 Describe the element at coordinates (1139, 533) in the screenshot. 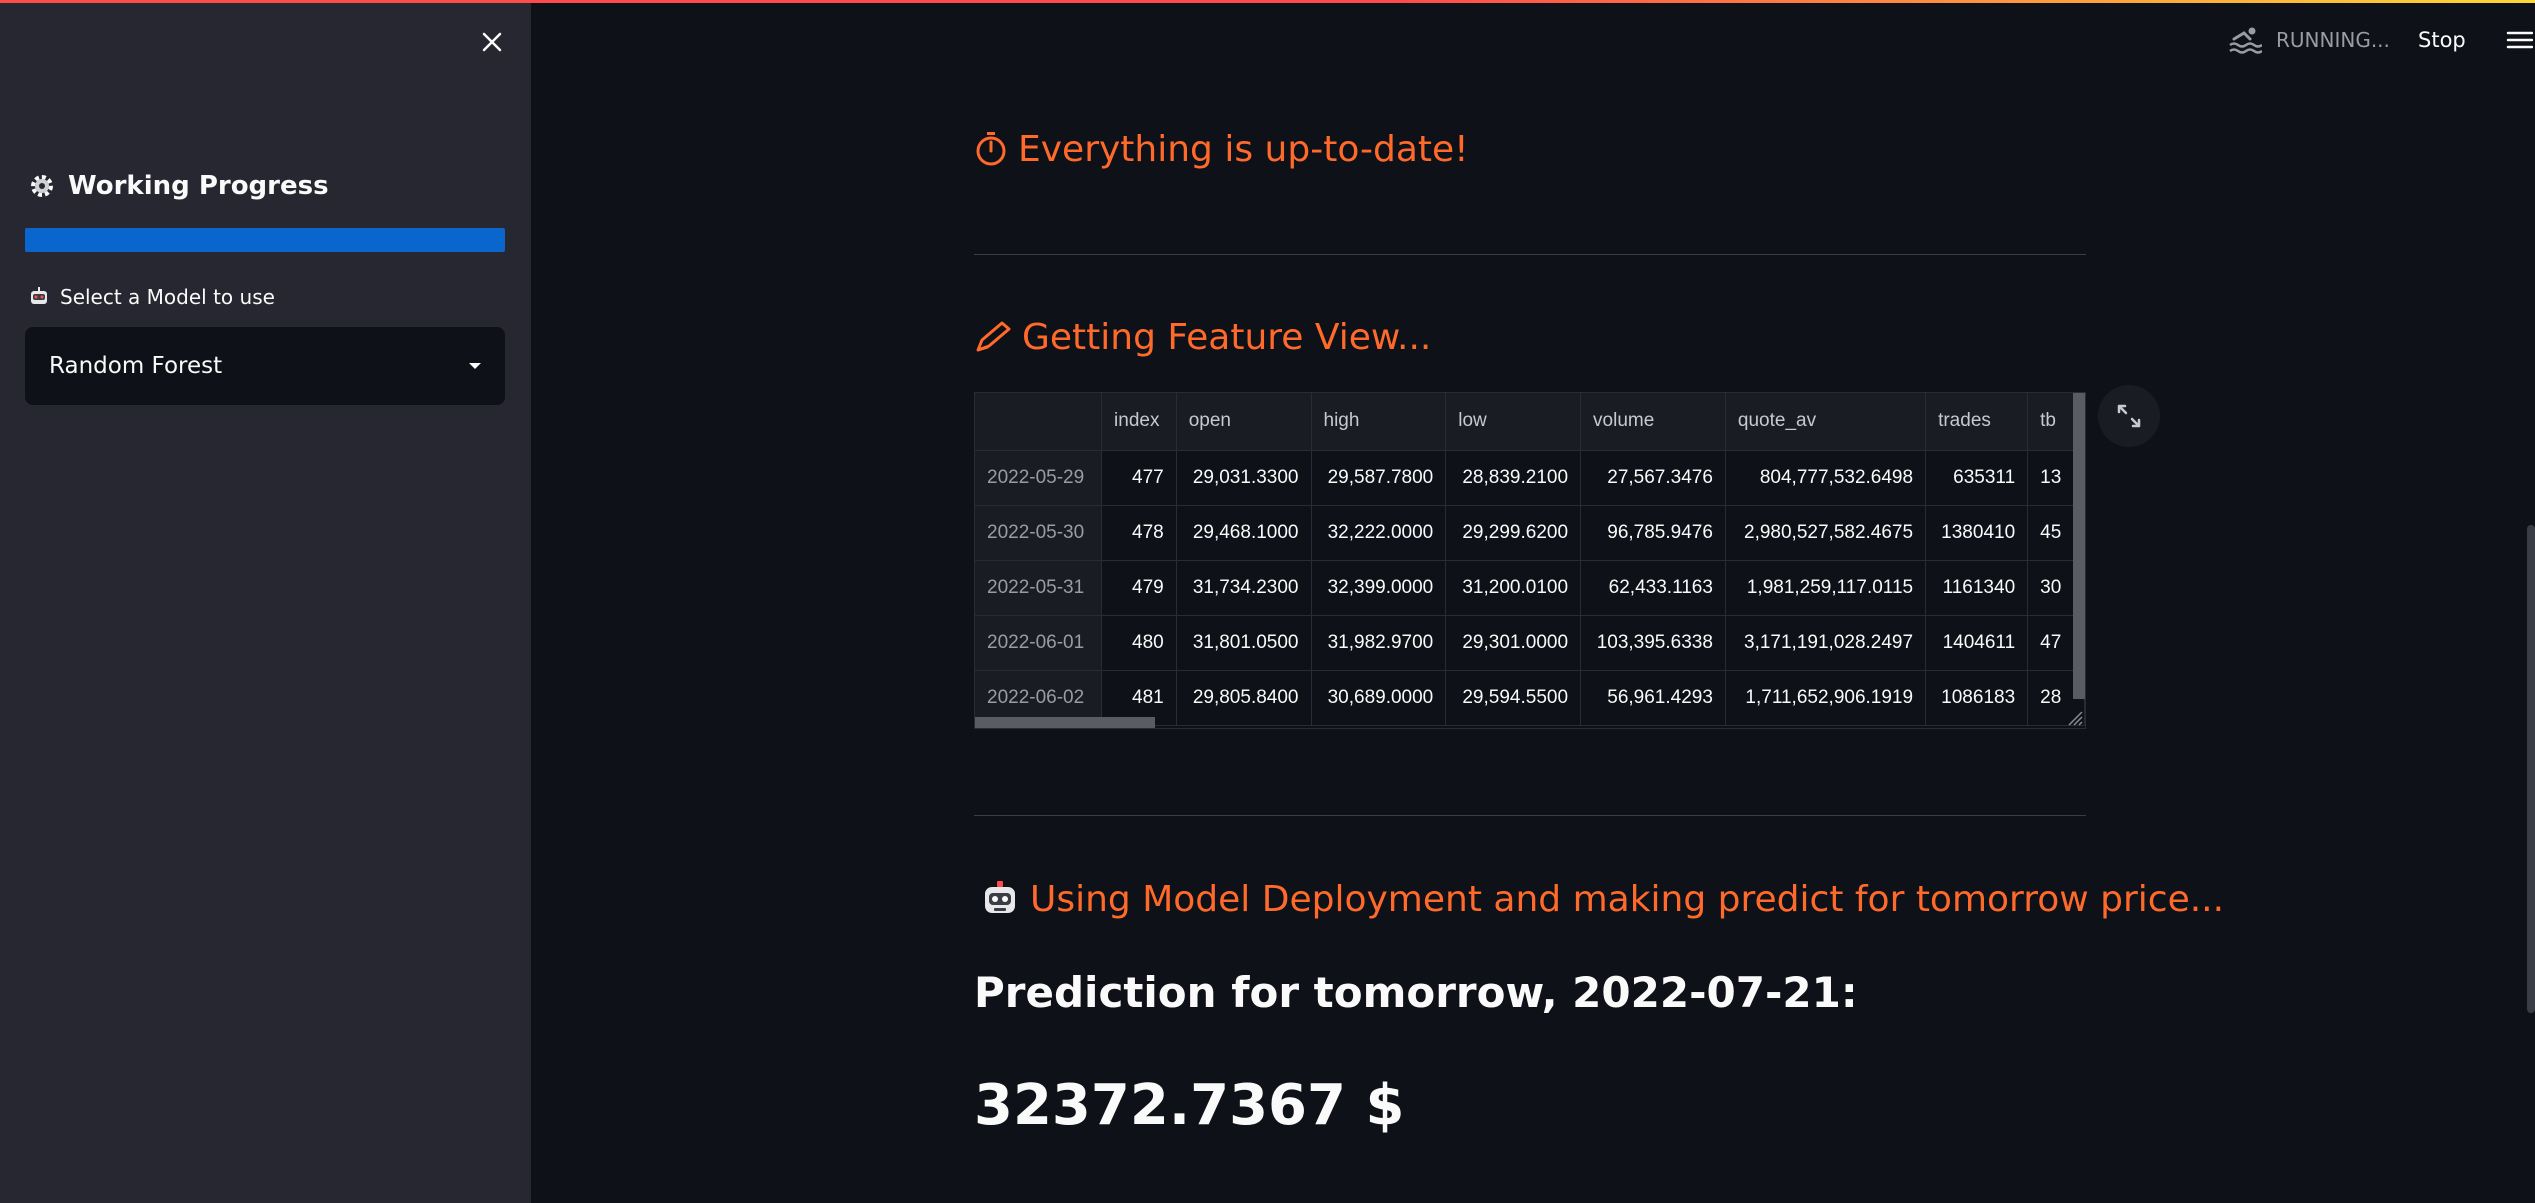

I see `table-cell: 478` at that location.